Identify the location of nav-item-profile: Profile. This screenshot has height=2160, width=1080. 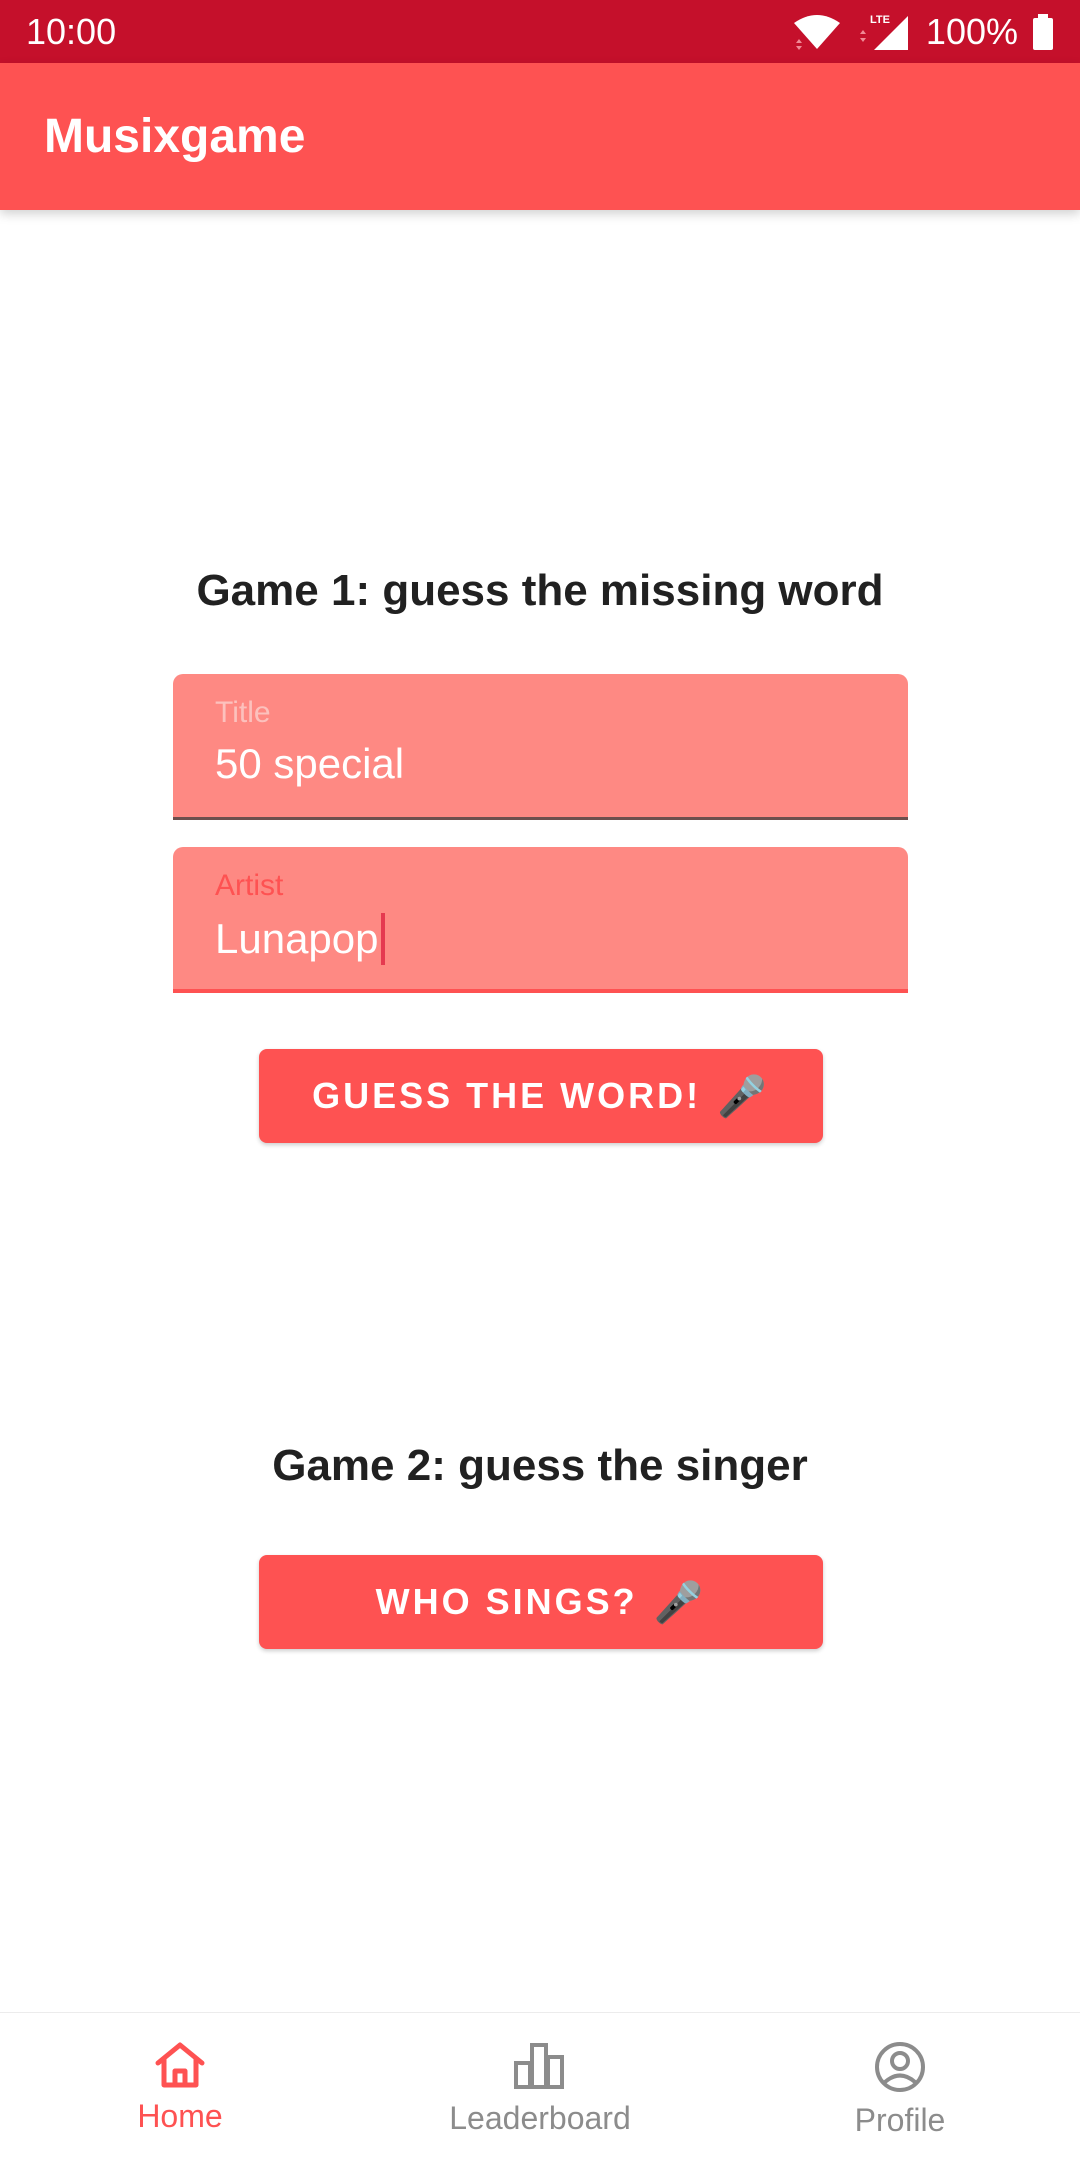
(900, 2086).